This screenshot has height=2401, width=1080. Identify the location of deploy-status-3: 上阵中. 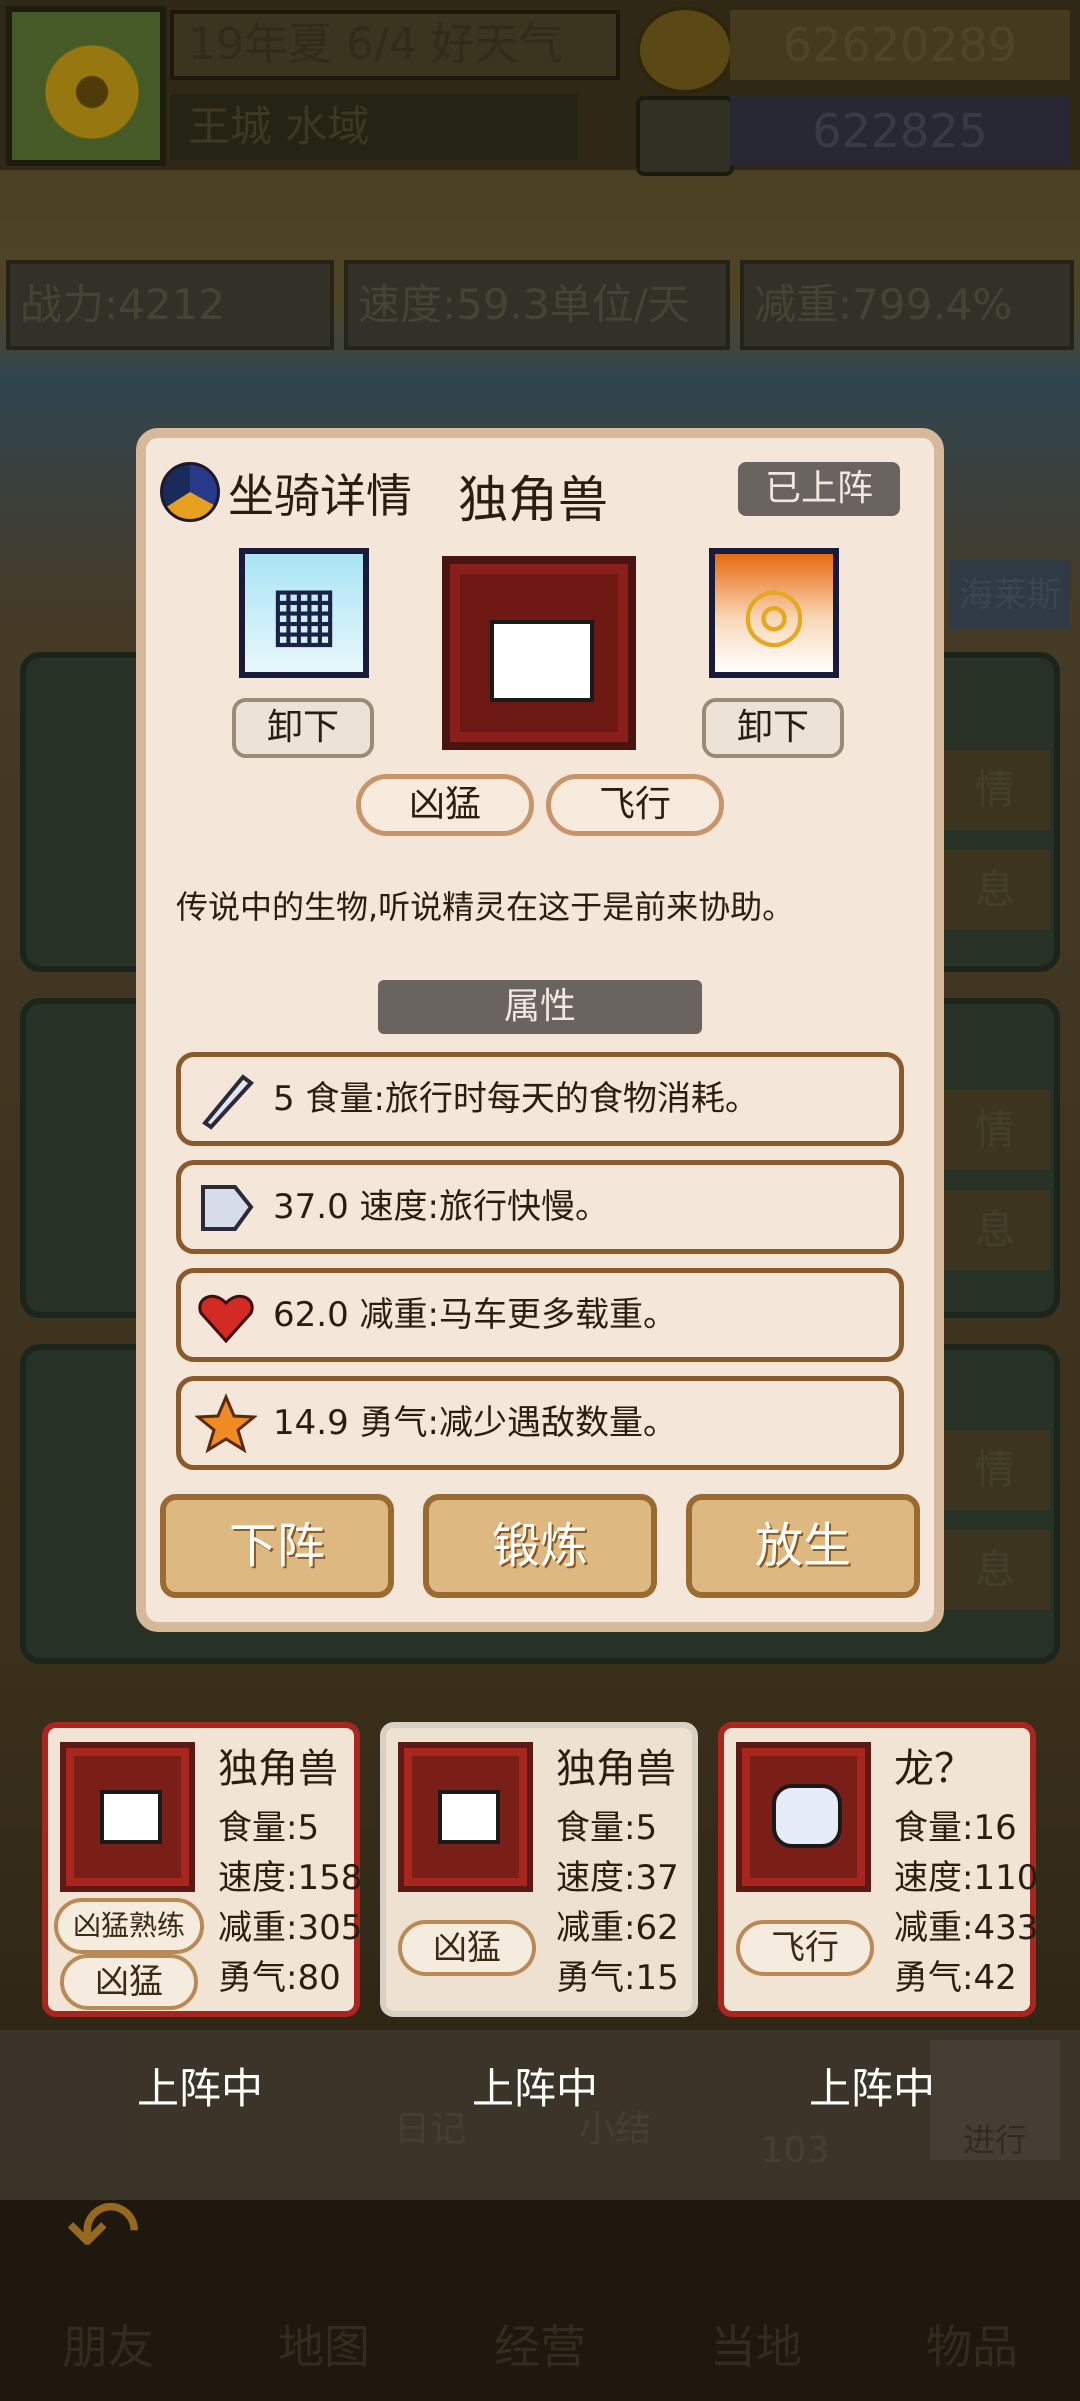
(871, 2088).